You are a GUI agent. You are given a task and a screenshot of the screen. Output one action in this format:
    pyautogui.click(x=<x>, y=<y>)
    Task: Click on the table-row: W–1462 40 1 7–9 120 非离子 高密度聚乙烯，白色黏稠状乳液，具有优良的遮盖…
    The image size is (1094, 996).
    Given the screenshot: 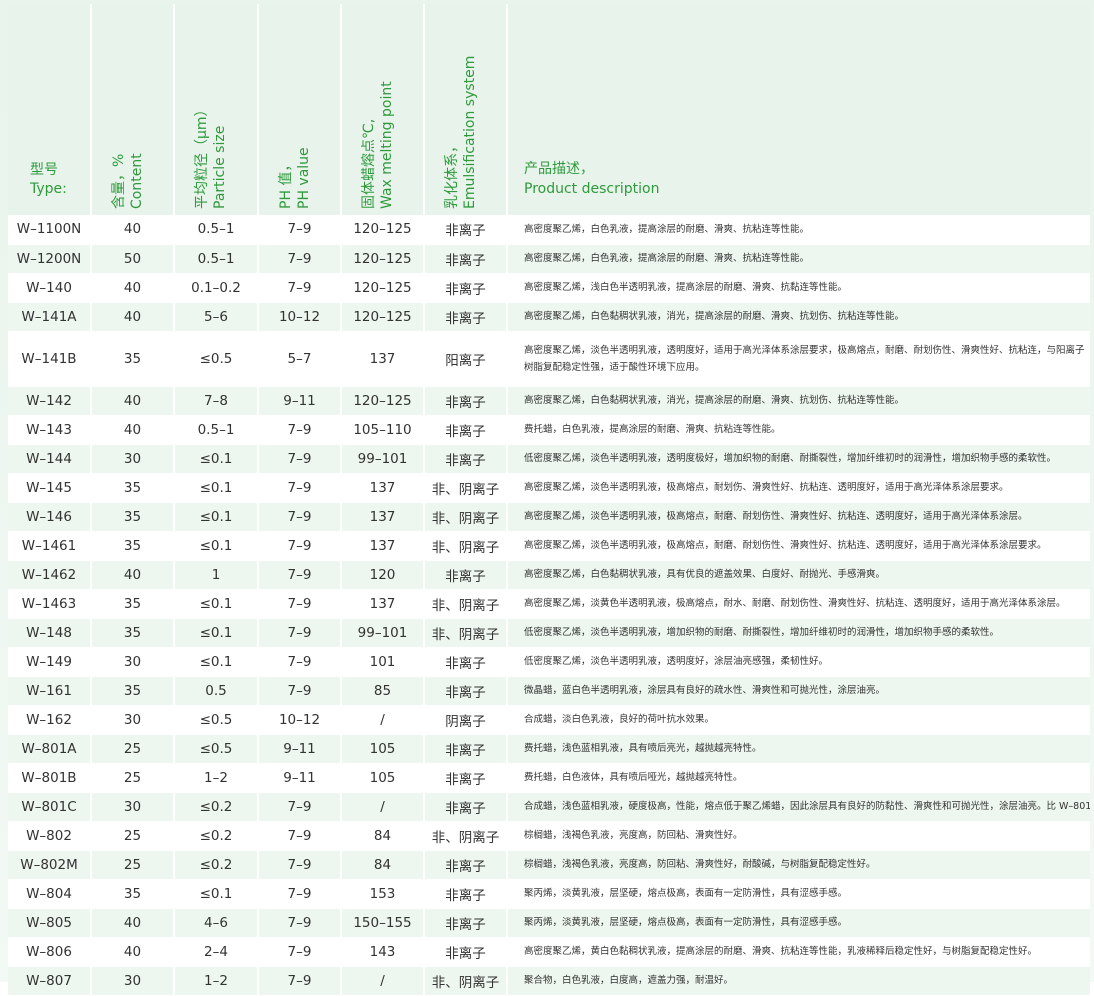 What is the action you would take?
    pyautogui.click(x=549, y=575)
    